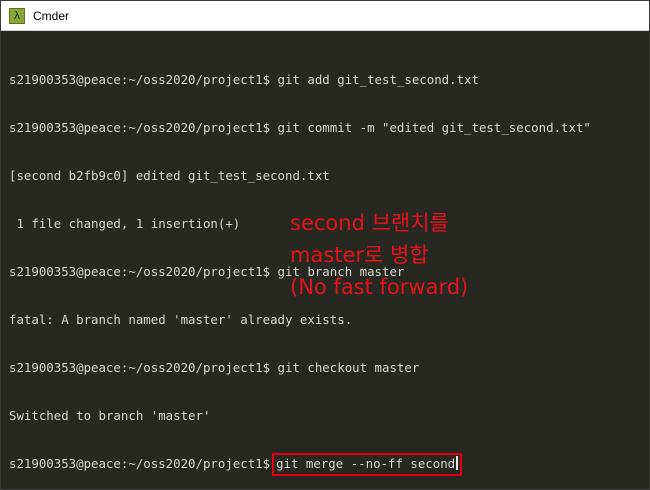 The width and height of the screenshot is (650, 490). I want to click on annotation-line: master로 병합, so click(359, 255).